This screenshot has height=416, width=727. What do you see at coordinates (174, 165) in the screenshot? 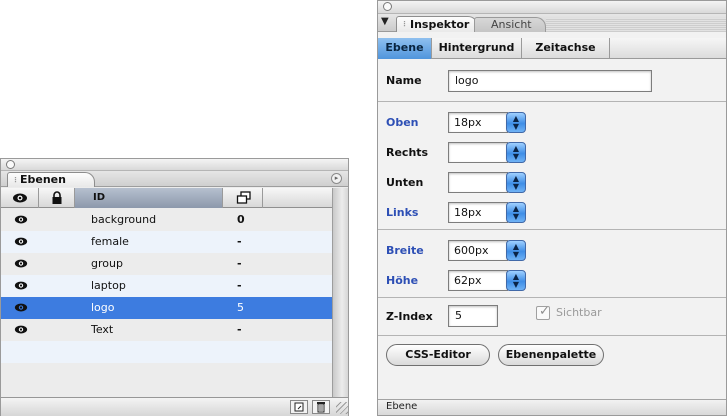
I see `layers-titlebar` at bounding box center [174, 165].